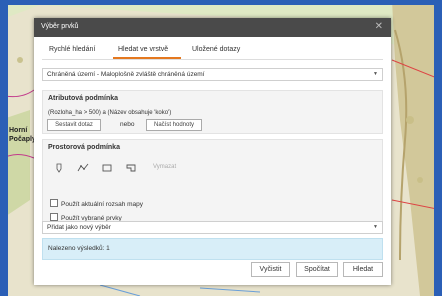  Describe the element at coordinates (131, 168) in the screenshot. I see `polygon-icon` at that location.